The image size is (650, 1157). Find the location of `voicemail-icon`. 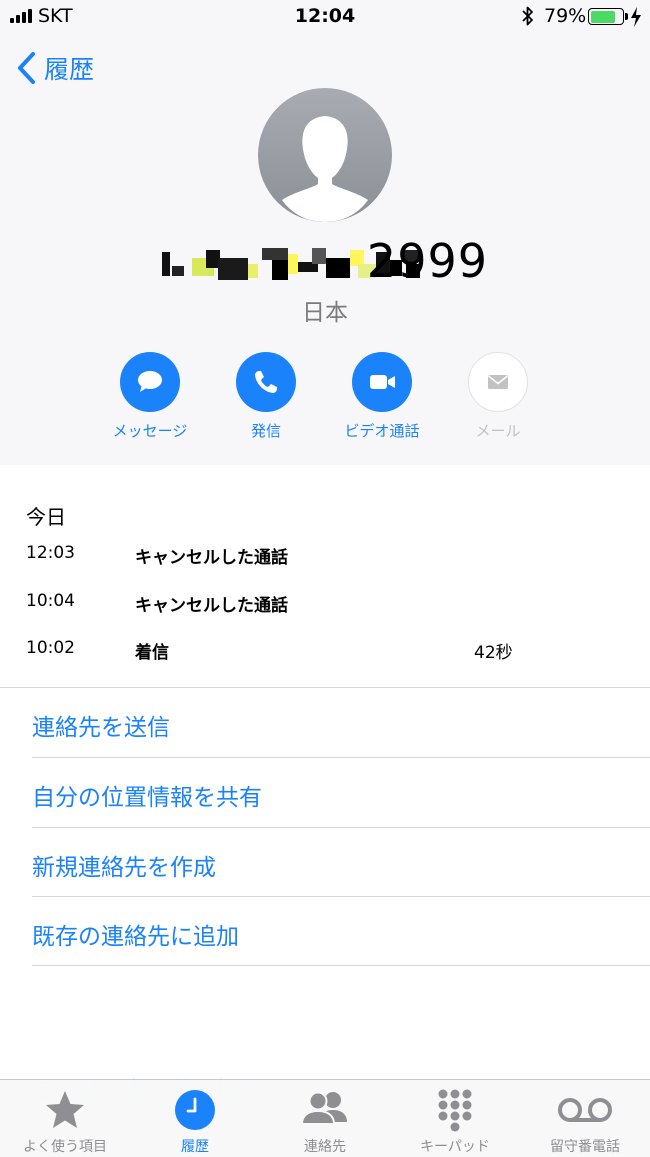

voicemail-icon is located at coordinates (585, 1110).